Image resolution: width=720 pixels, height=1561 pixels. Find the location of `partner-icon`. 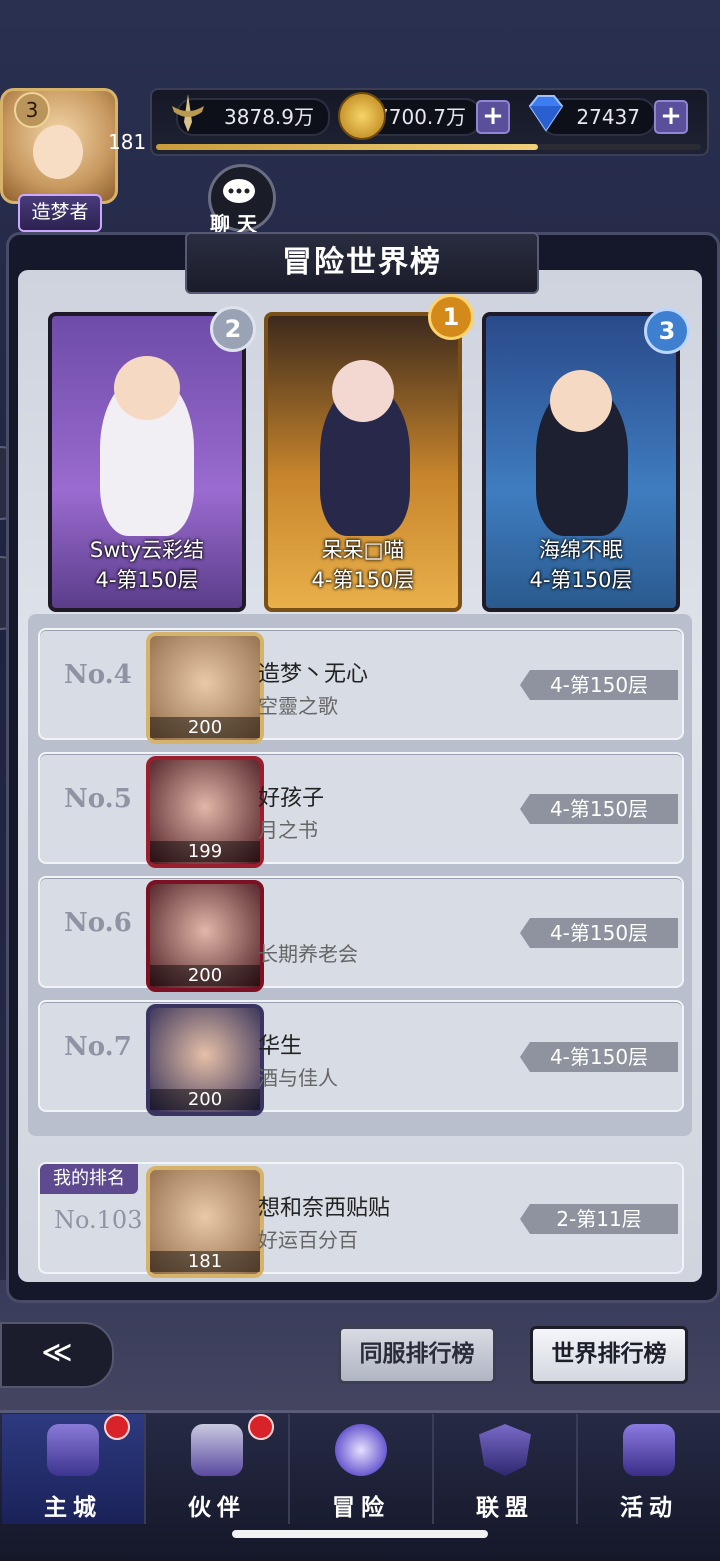

partner-icon is located at coordinates (217, 1450).